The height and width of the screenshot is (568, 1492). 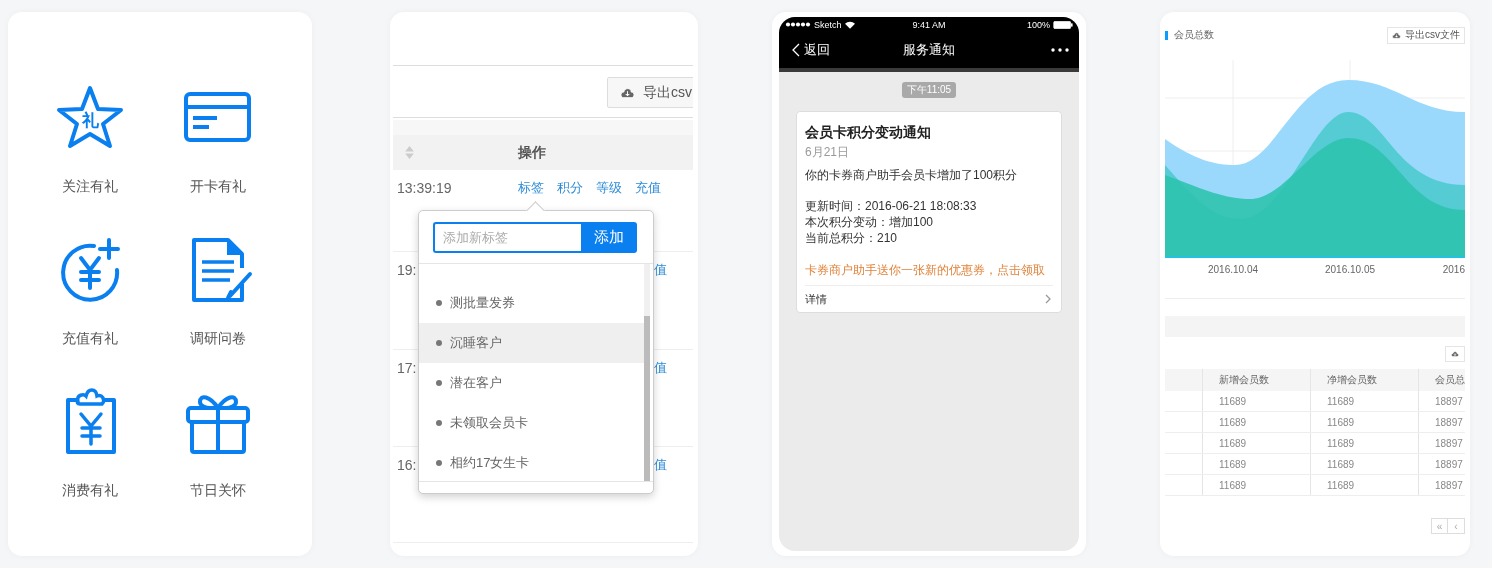 I want to click on tag-input: 添加新标签, so click(x=508, y=237).